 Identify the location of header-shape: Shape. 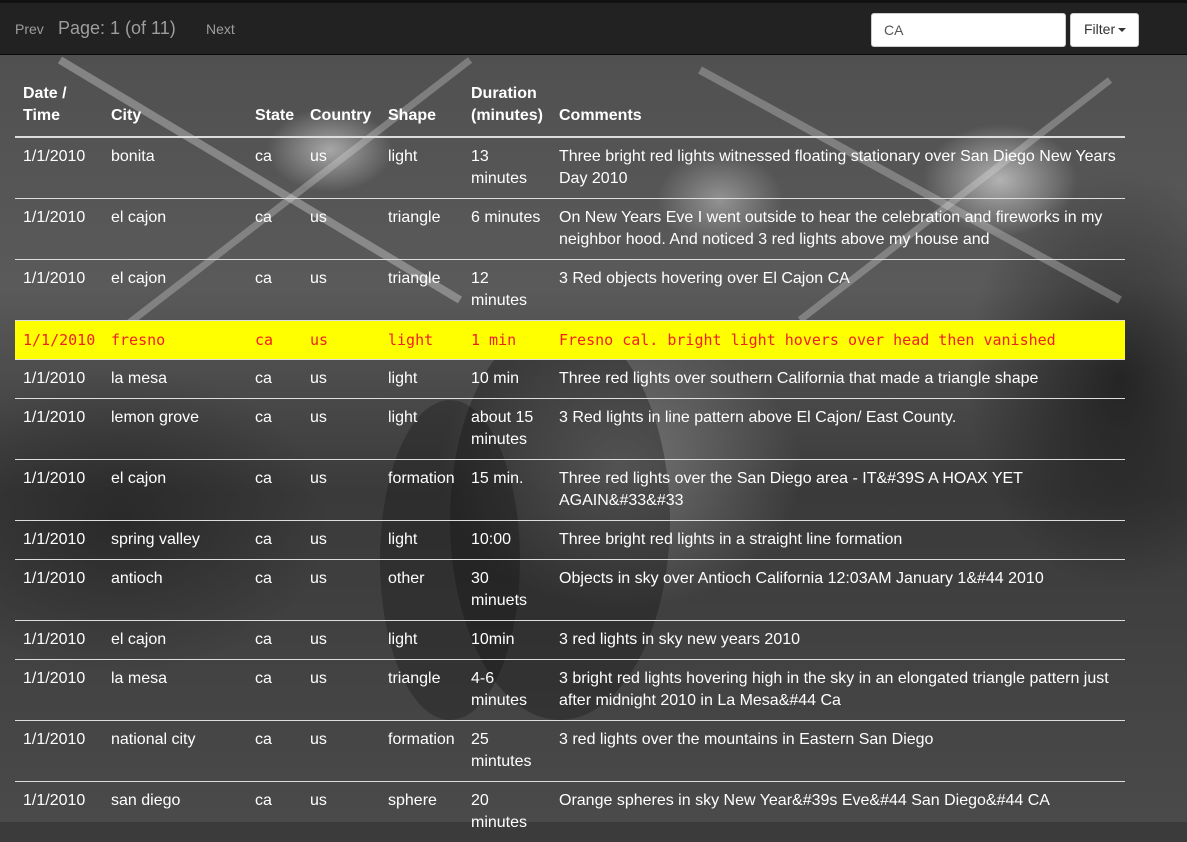
(421, 96).